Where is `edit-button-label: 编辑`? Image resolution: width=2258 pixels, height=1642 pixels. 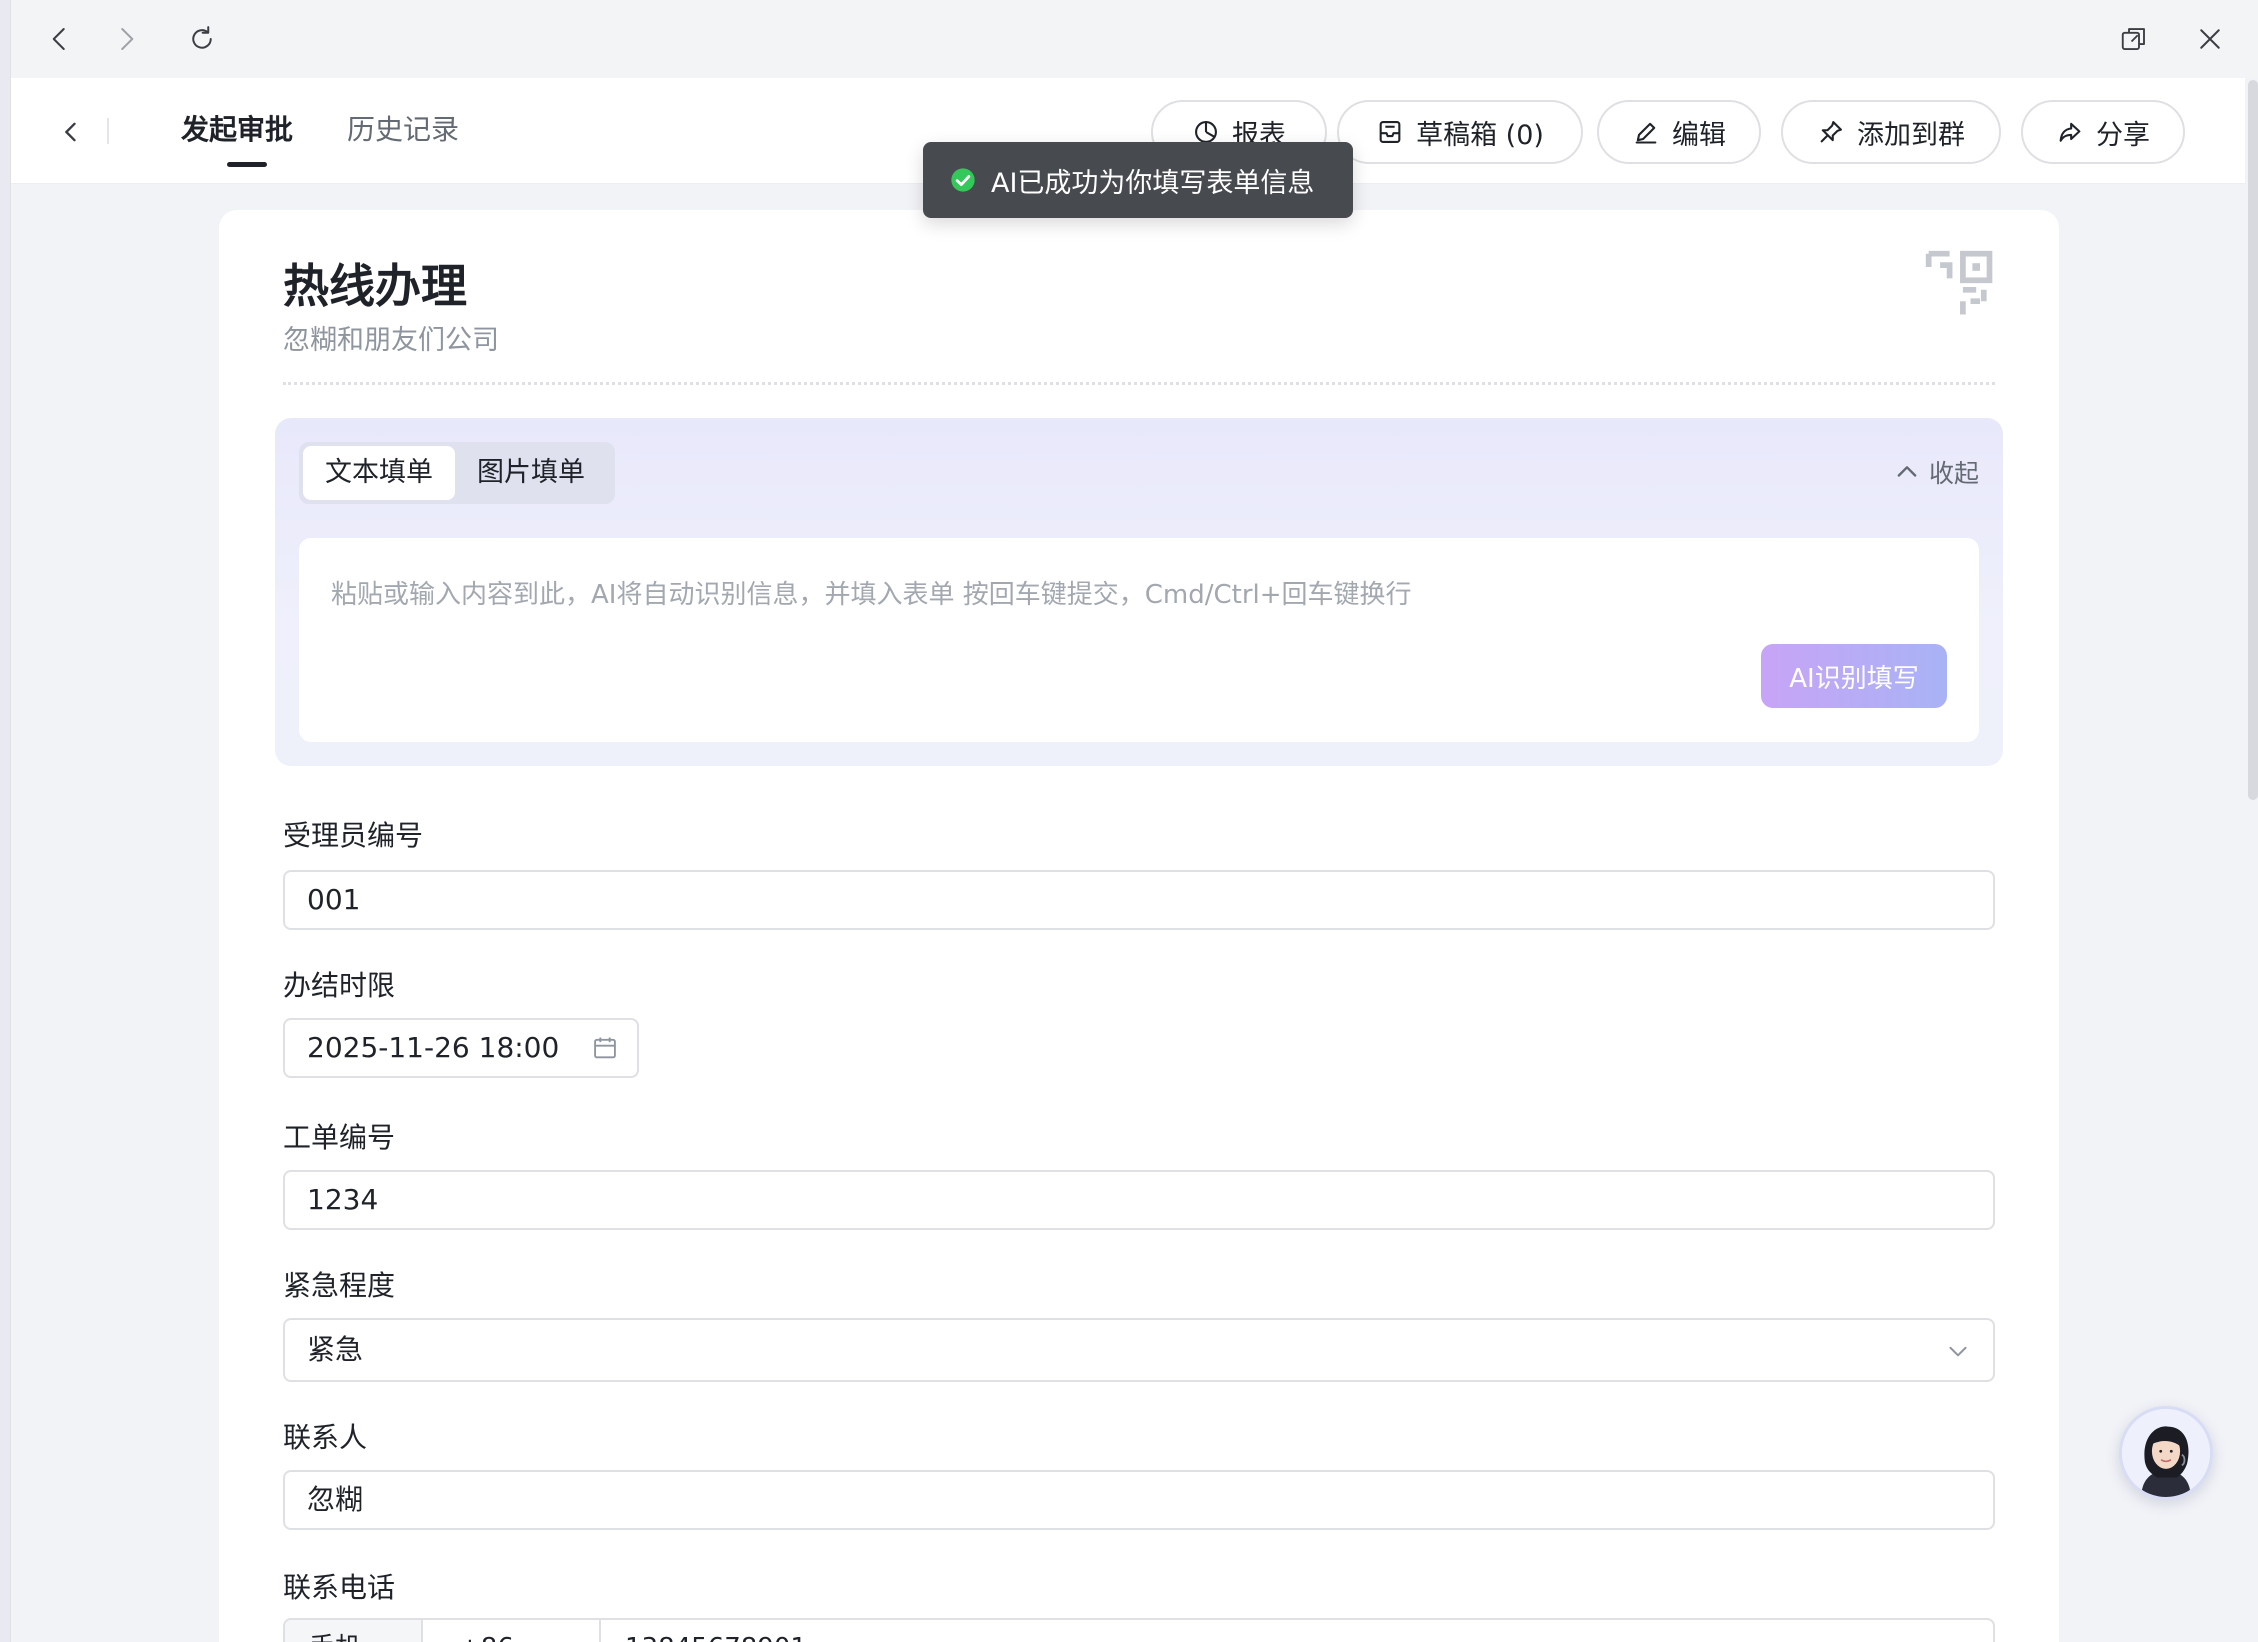 edit-button-label: 编辑 is located at coordinates (1699, 135).